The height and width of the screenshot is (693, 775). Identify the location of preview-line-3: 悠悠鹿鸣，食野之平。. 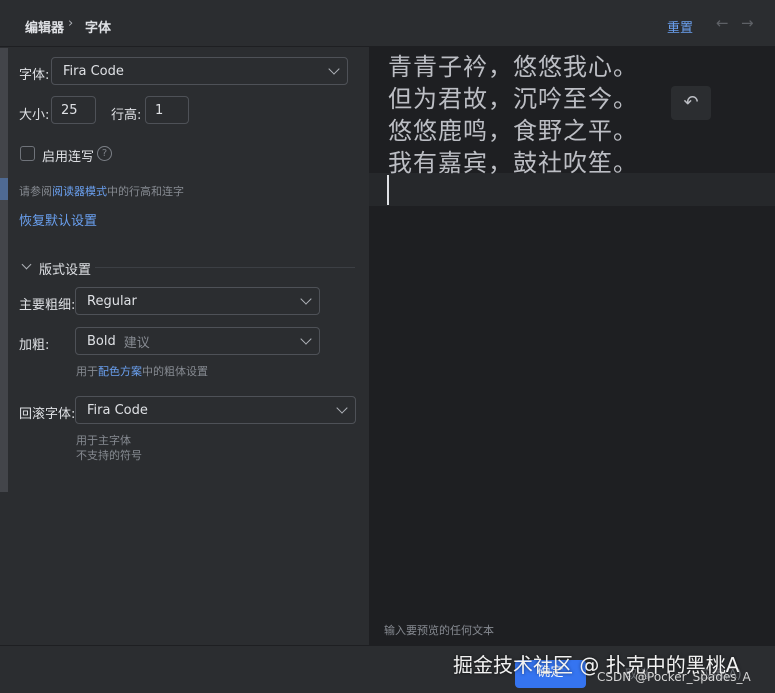
(513, 128).